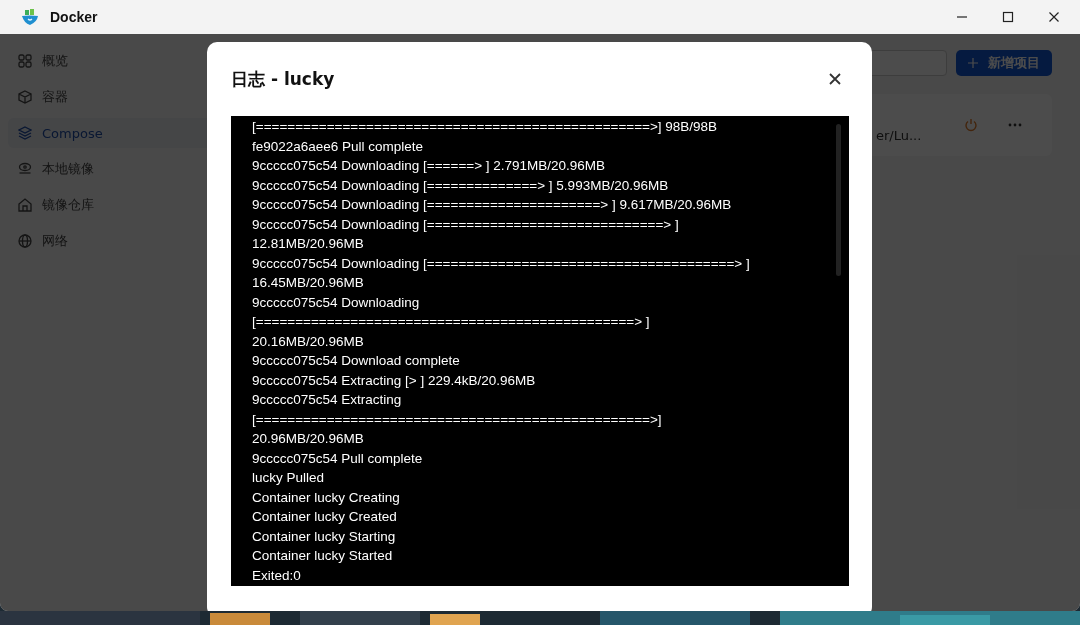  Describe the element at coordinates (838, 200) in the screenshot. I see `scrollbar-thumb` at that location.